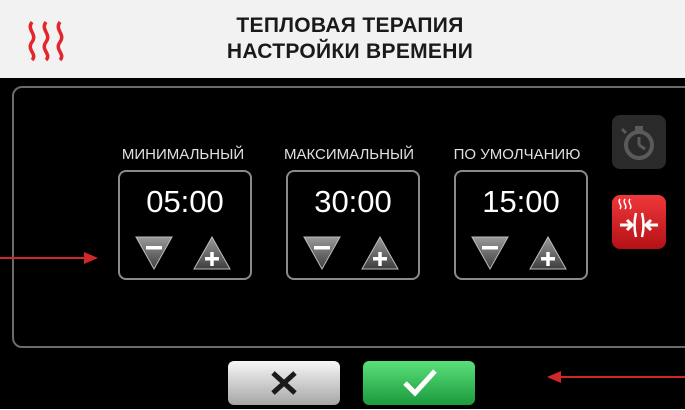 This screenshot has height=410, width=685. Describe the element at coordinates (349, 154) in the screenshot. I see `max-time-label: МАКСИМАЛЬНЫЙ` at that location.